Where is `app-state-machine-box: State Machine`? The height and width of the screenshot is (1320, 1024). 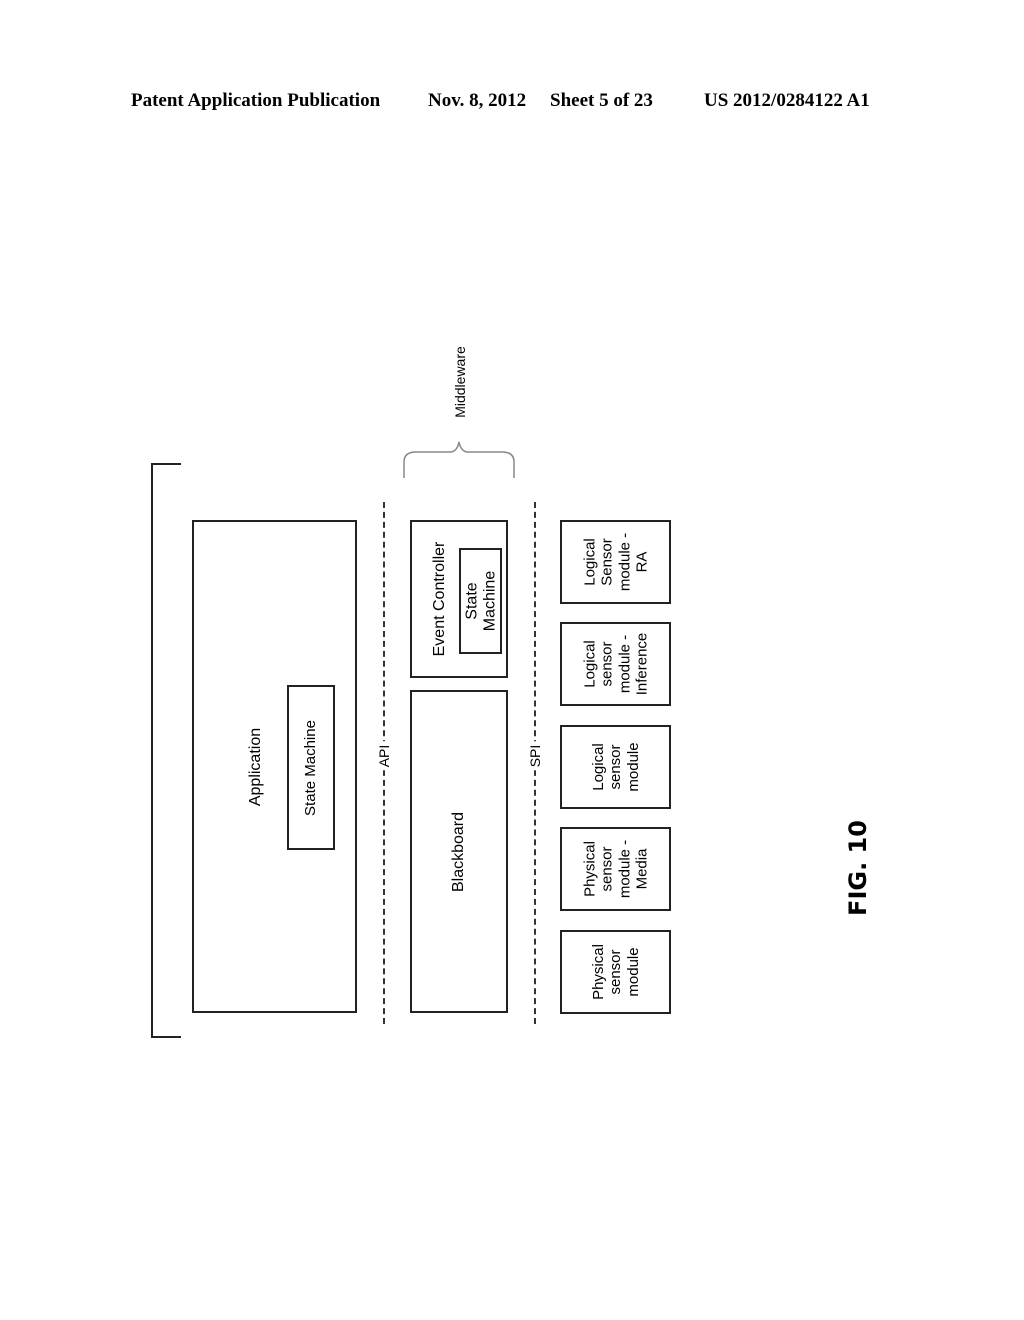 app-state-machine-box: State Machine is located at coordinates (311, 767).